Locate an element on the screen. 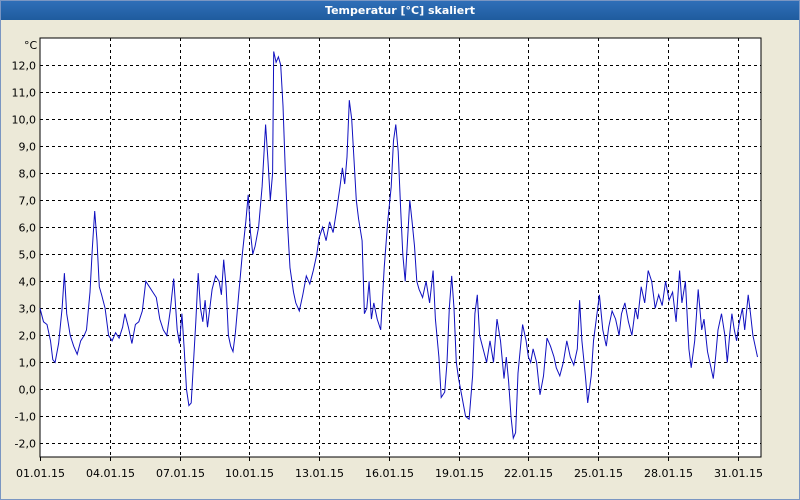 The height and width of the screenshot is (500, 800). x-tick-label: 31.01.15 is located at coordinates (738, 473).